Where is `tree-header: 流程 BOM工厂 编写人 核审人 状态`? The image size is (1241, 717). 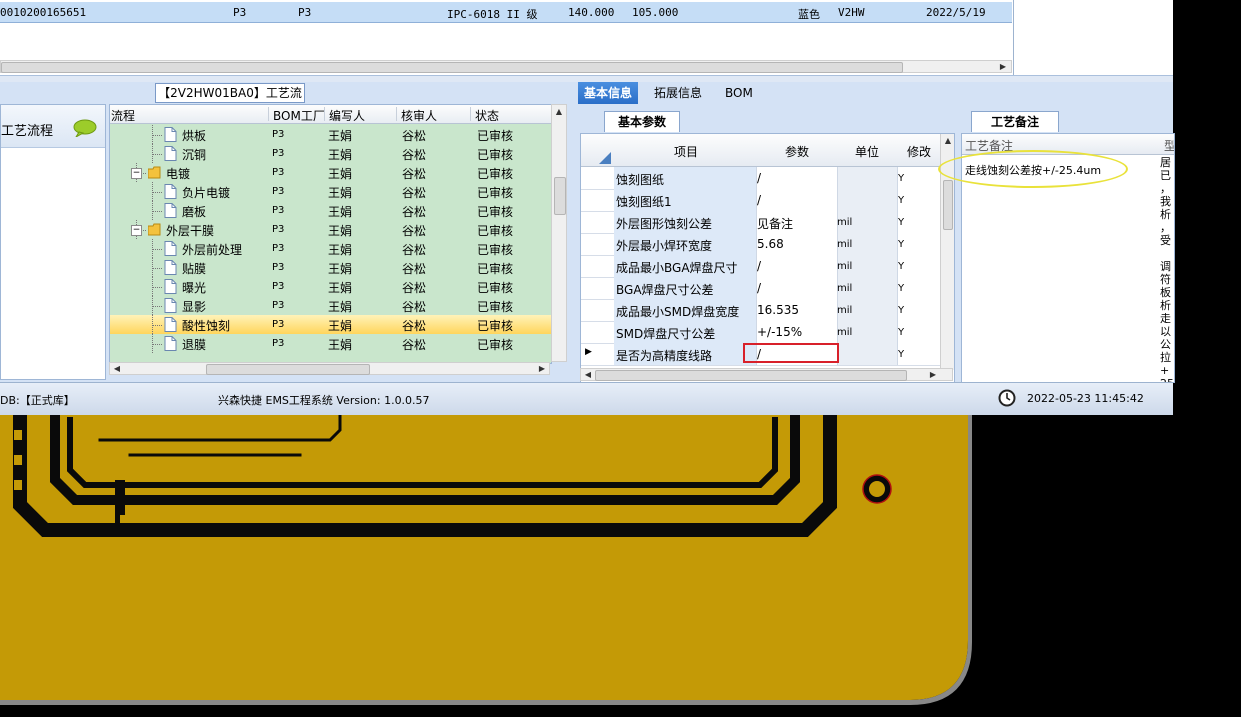 tree-header: 流程 BOM工厂 编写人 核审人 状态 is located at coordinates (330, 114).